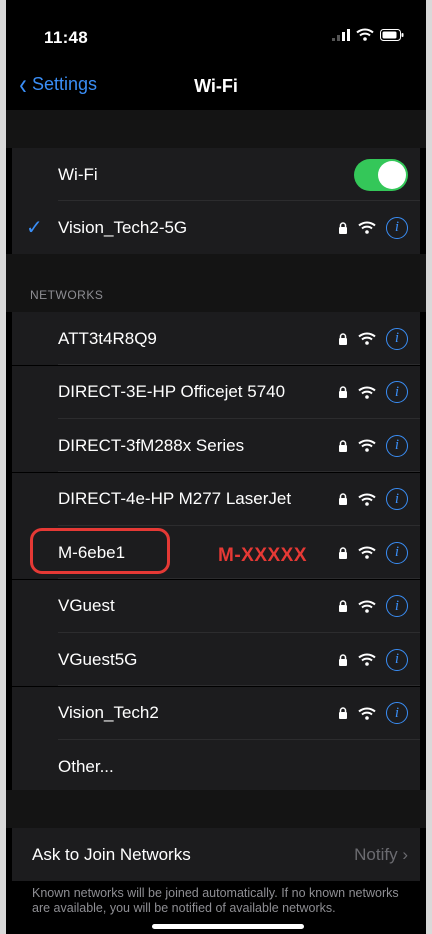  I want to click on network-row: Vision_Tech2 i, so click(216, 713).